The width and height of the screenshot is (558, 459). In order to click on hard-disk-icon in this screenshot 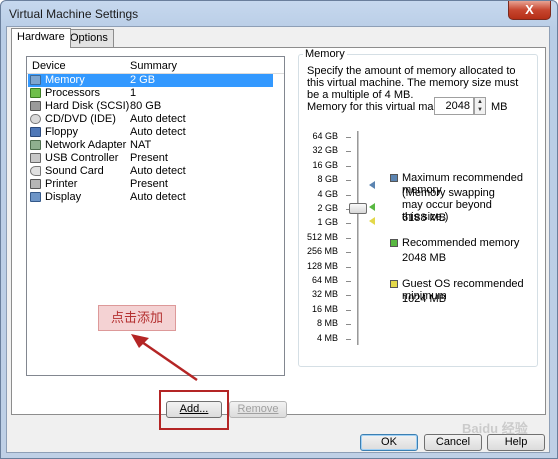, I will do `click(35, 106)`.